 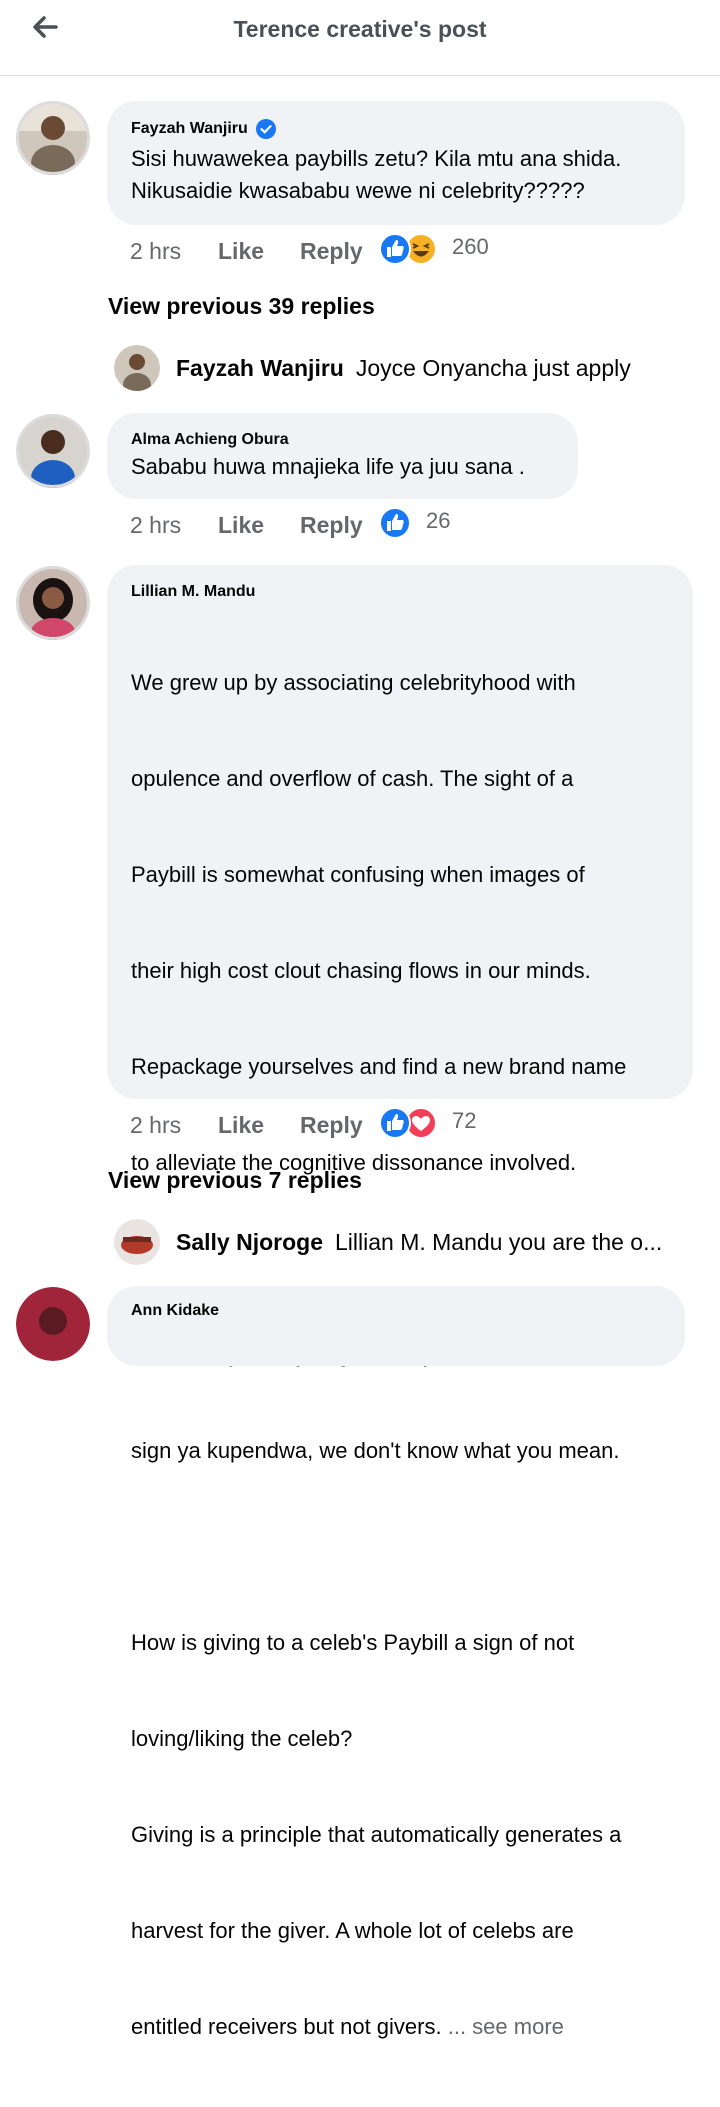 What do you see at coordinates (260, 368) in the screenshot?
I see `reply-author: Fayzah Wanjiru` at bounding box center [260, 368].